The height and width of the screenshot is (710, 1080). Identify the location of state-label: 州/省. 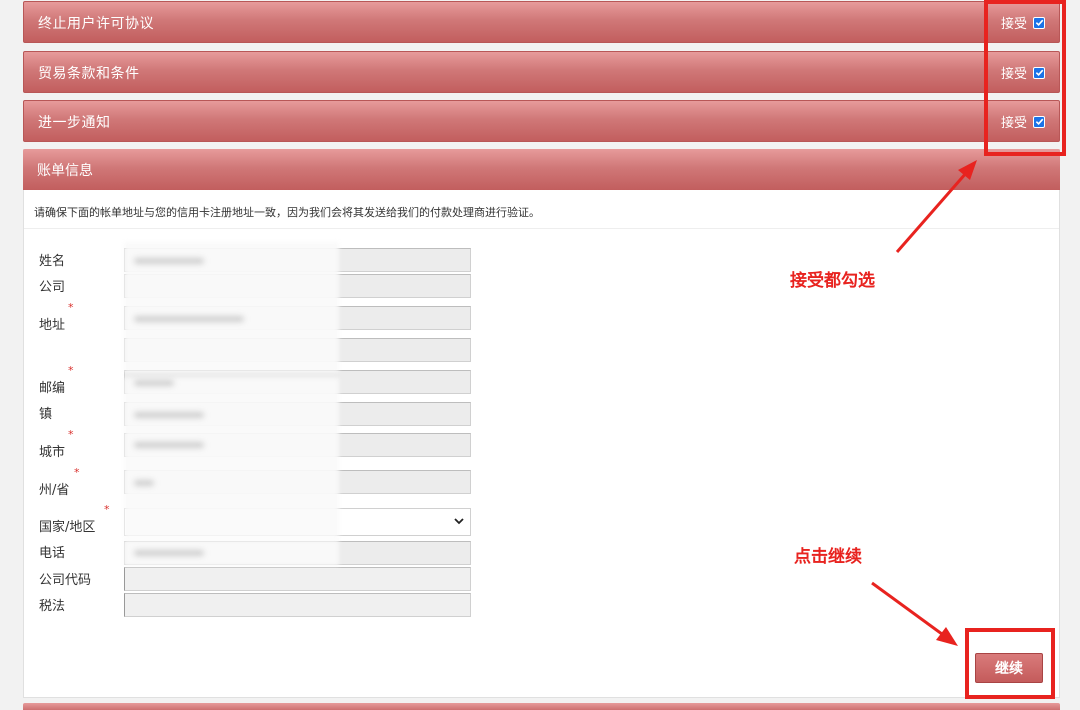
(54, 490).